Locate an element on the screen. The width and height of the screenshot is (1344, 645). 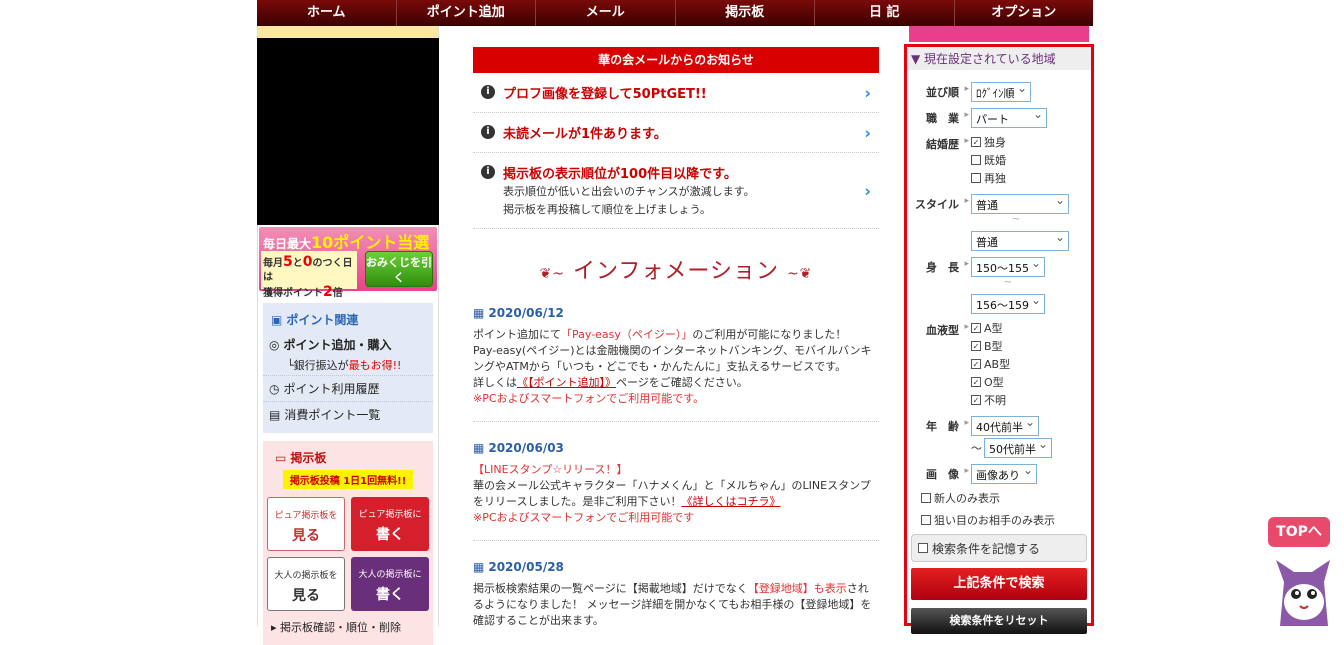
target-only-checkbox: 狙い目のお相手のみ表示 is located at coordinates (1004, 520).